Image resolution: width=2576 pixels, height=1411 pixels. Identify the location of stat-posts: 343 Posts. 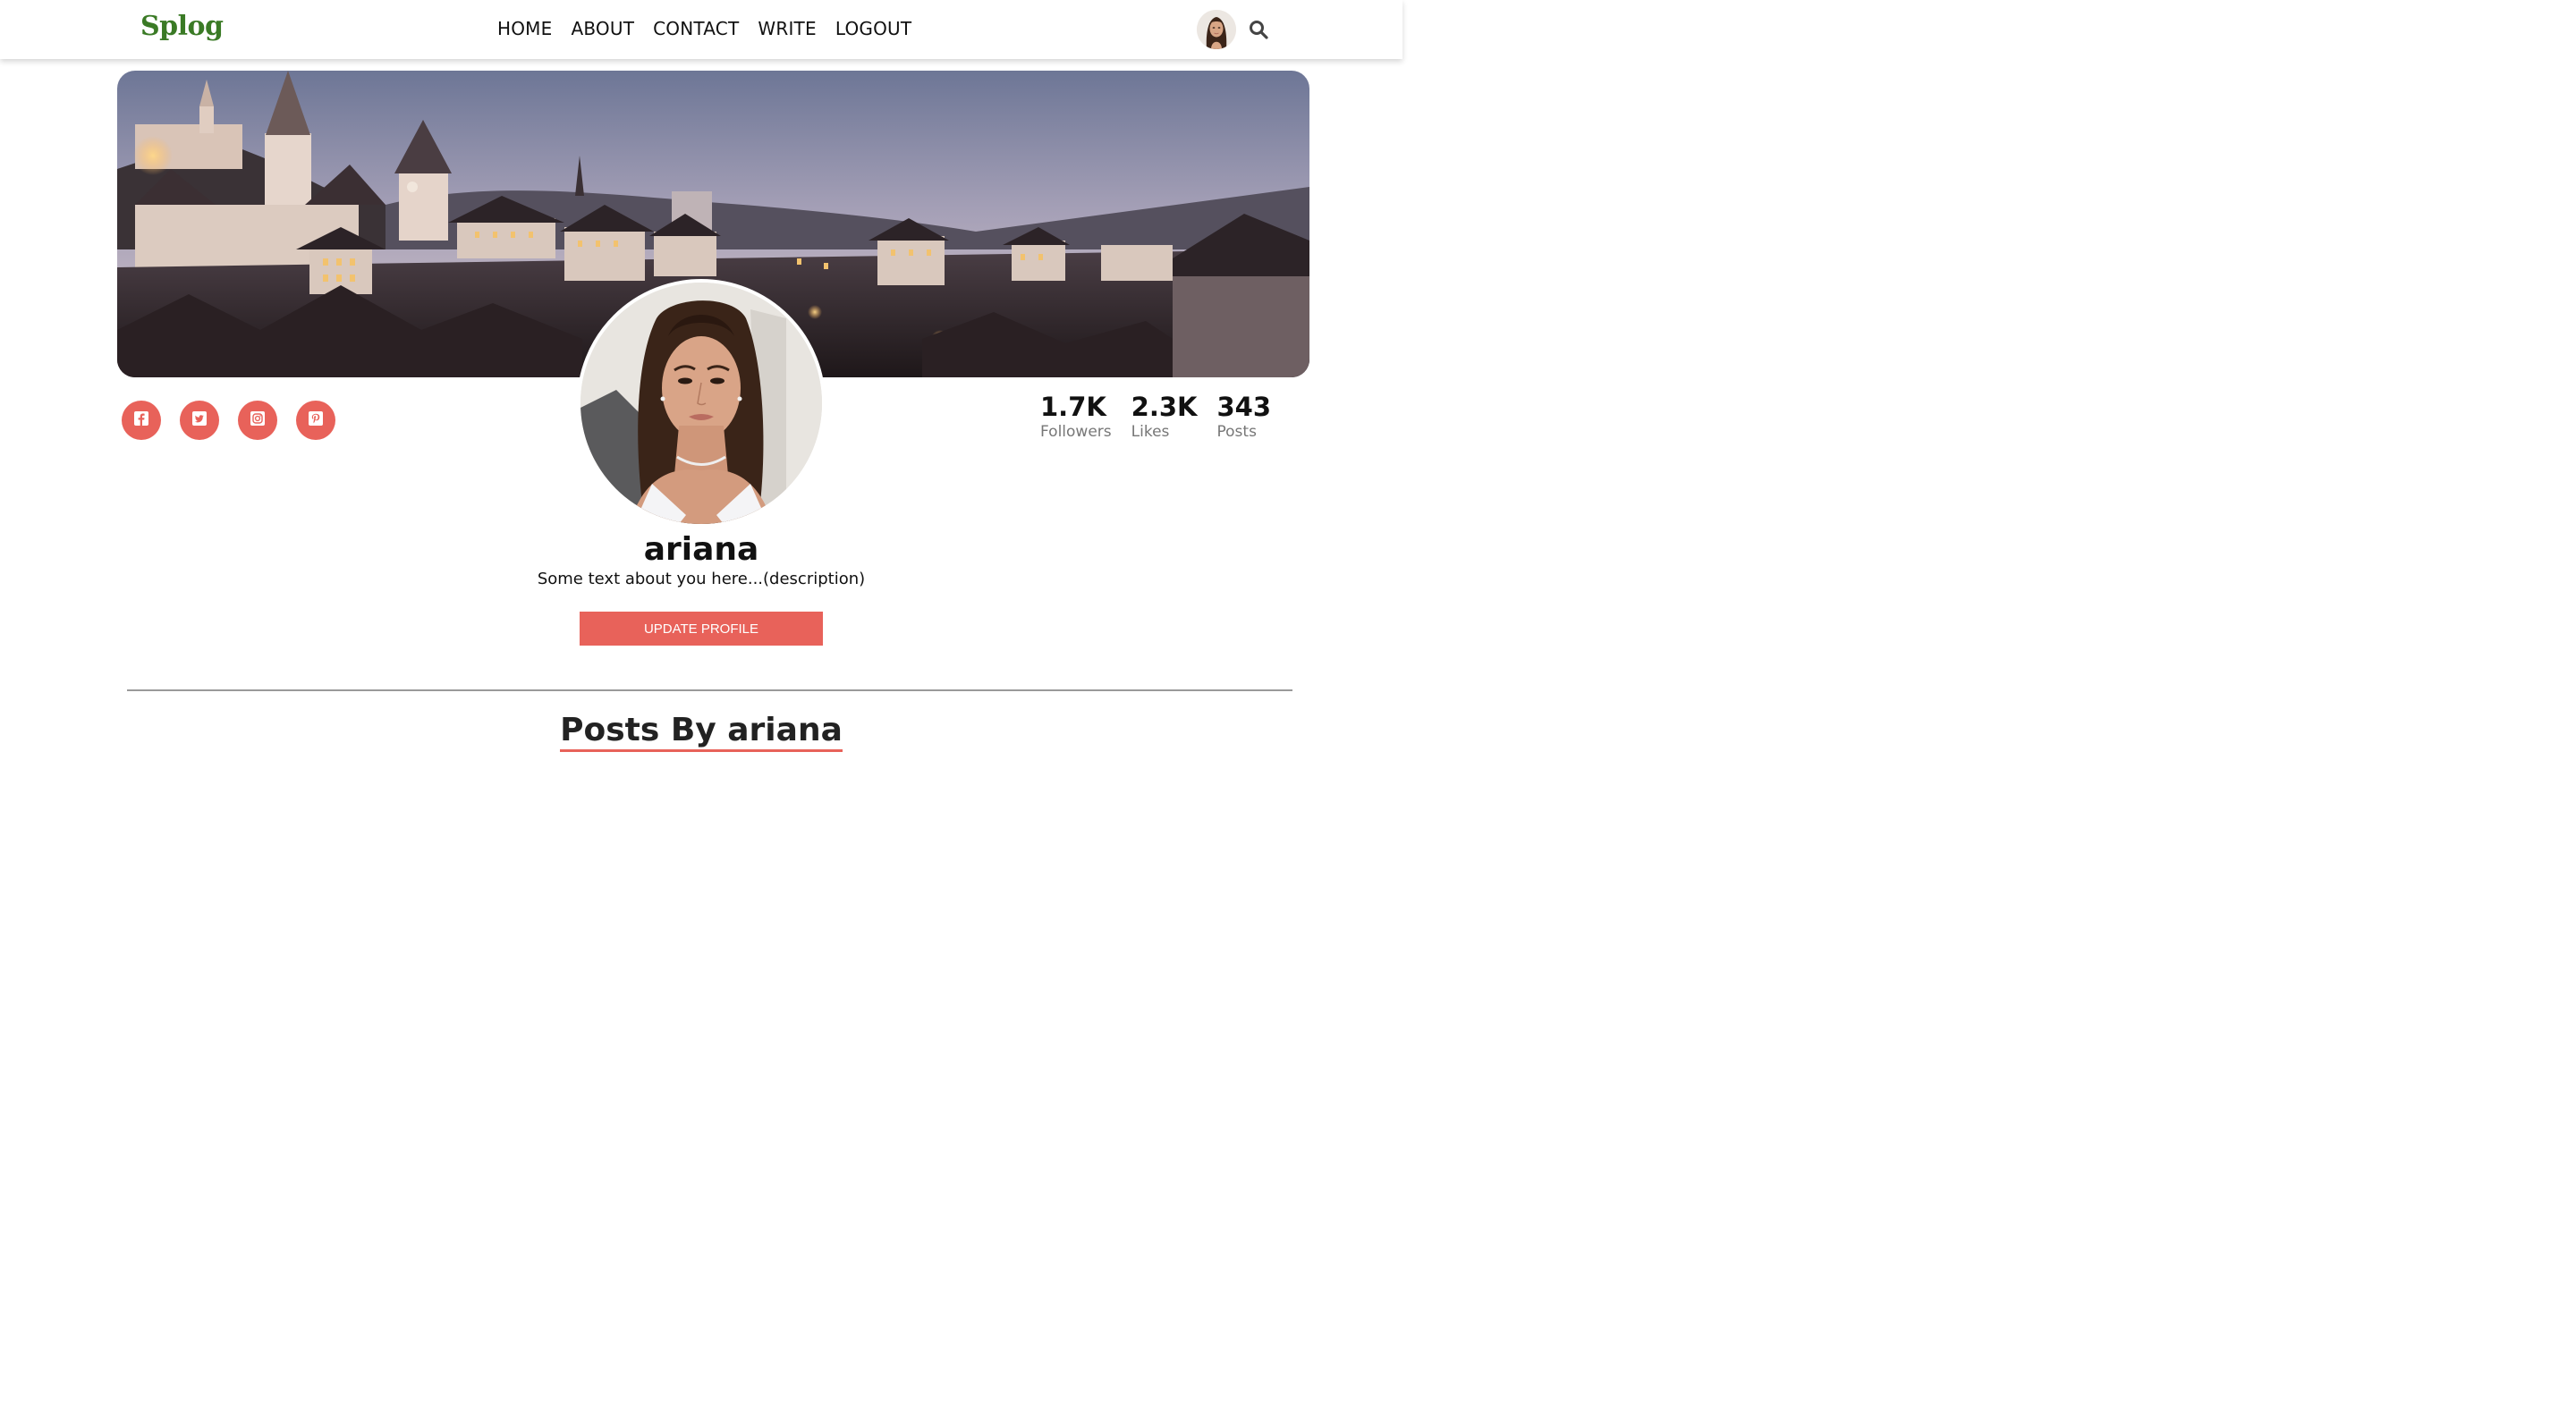
(1244, 416).